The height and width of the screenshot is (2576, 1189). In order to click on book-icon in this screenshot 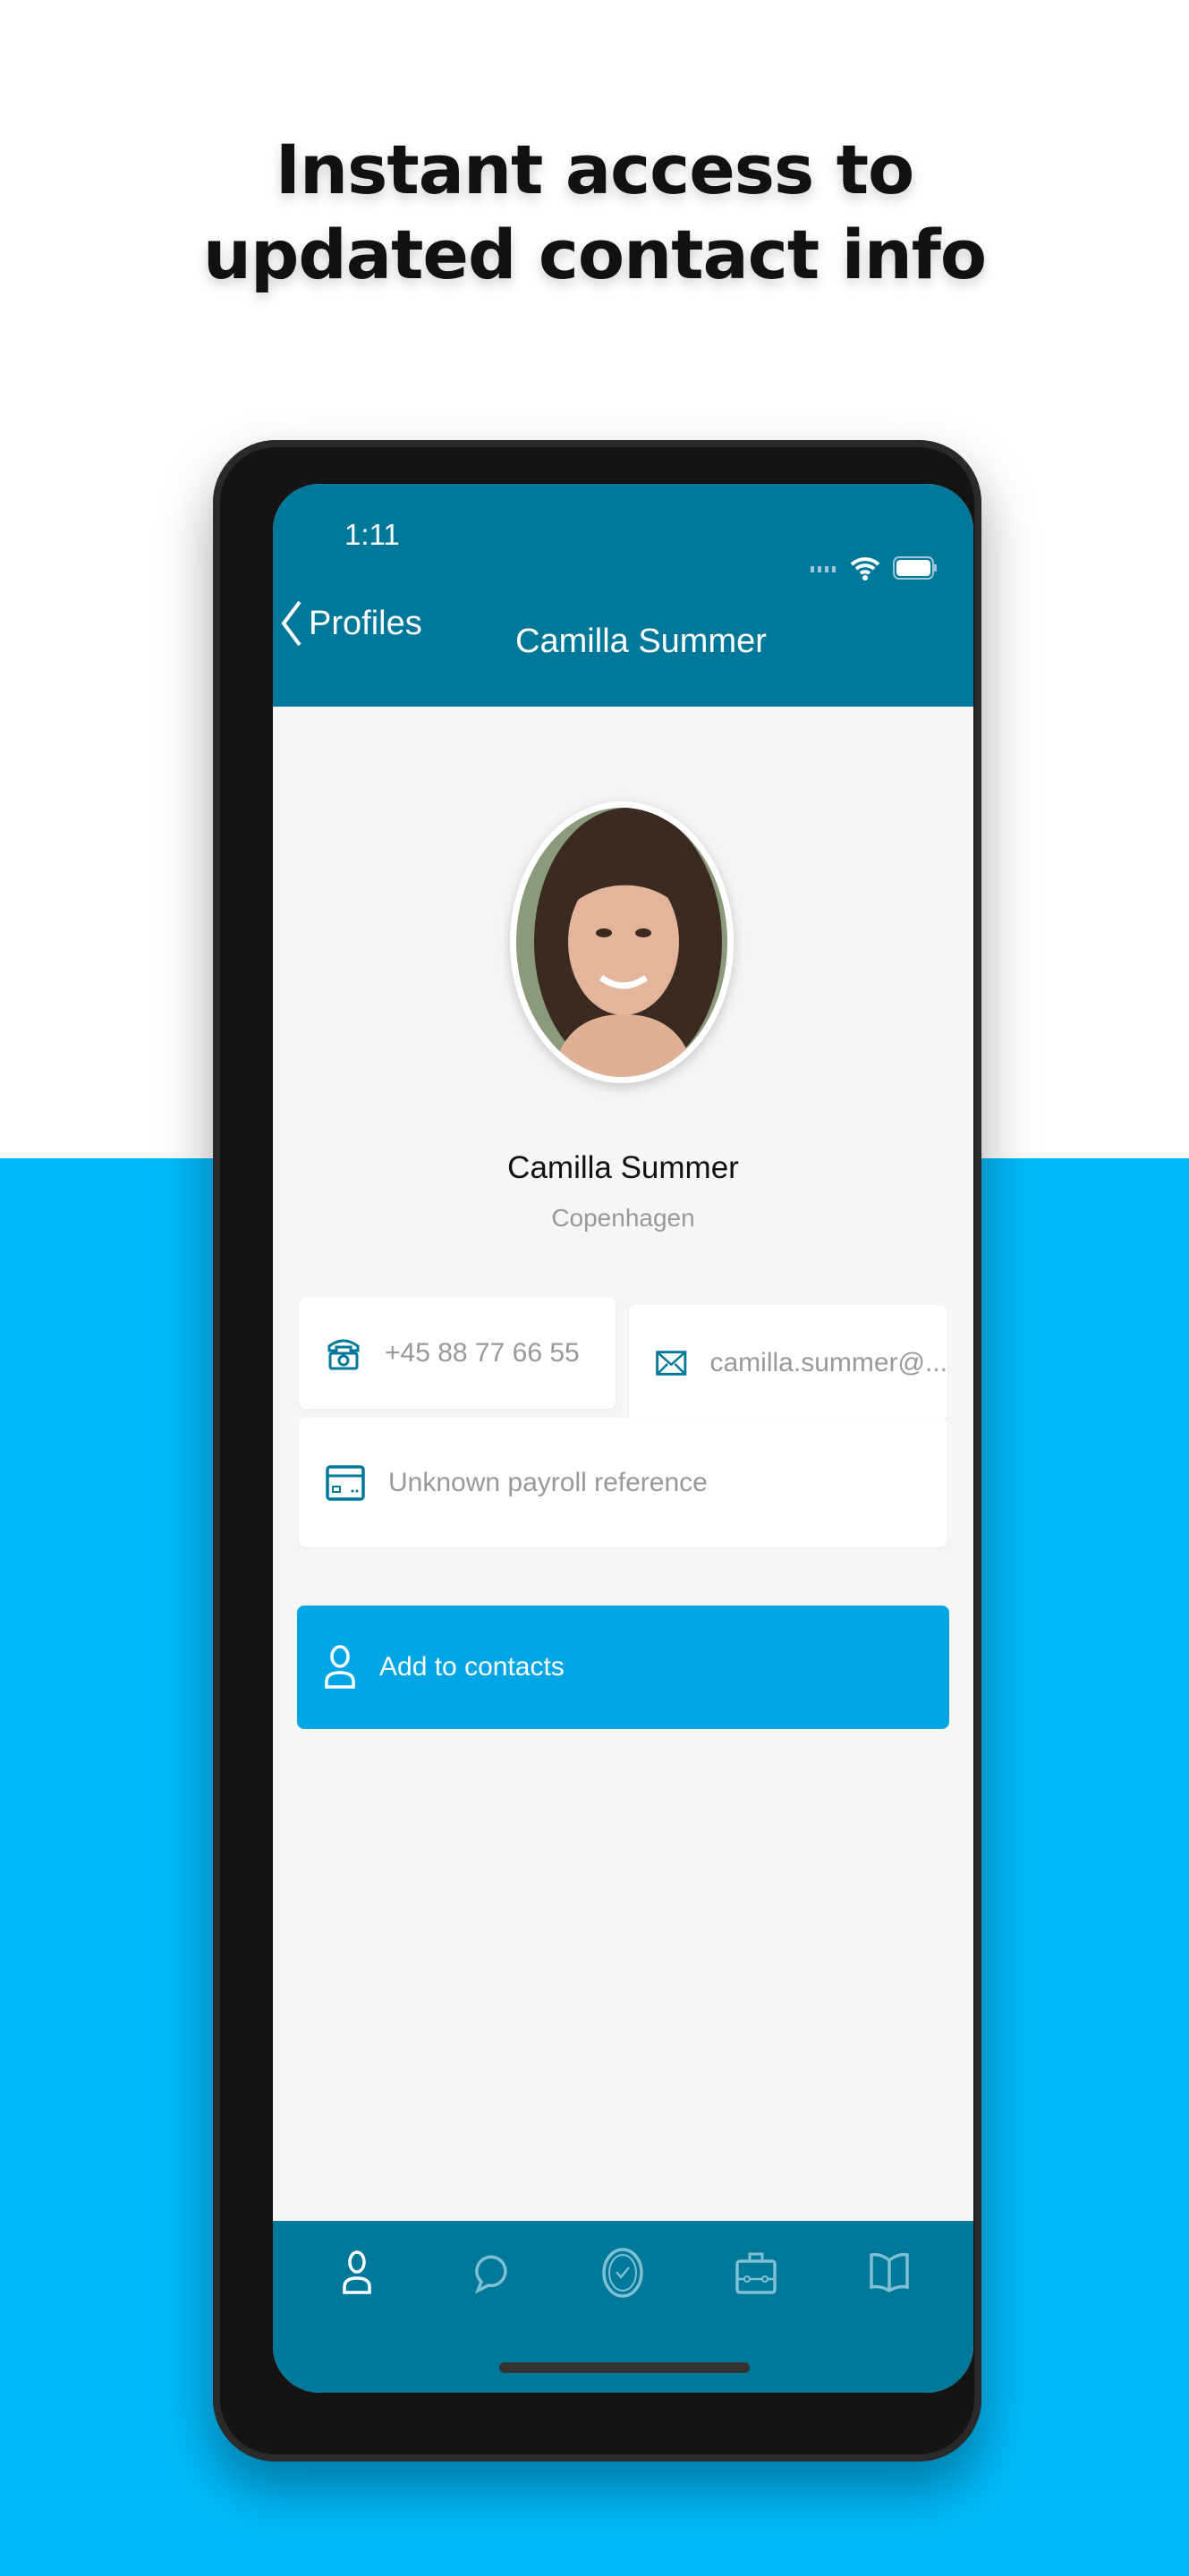, I will do `click(889, 2272)`.